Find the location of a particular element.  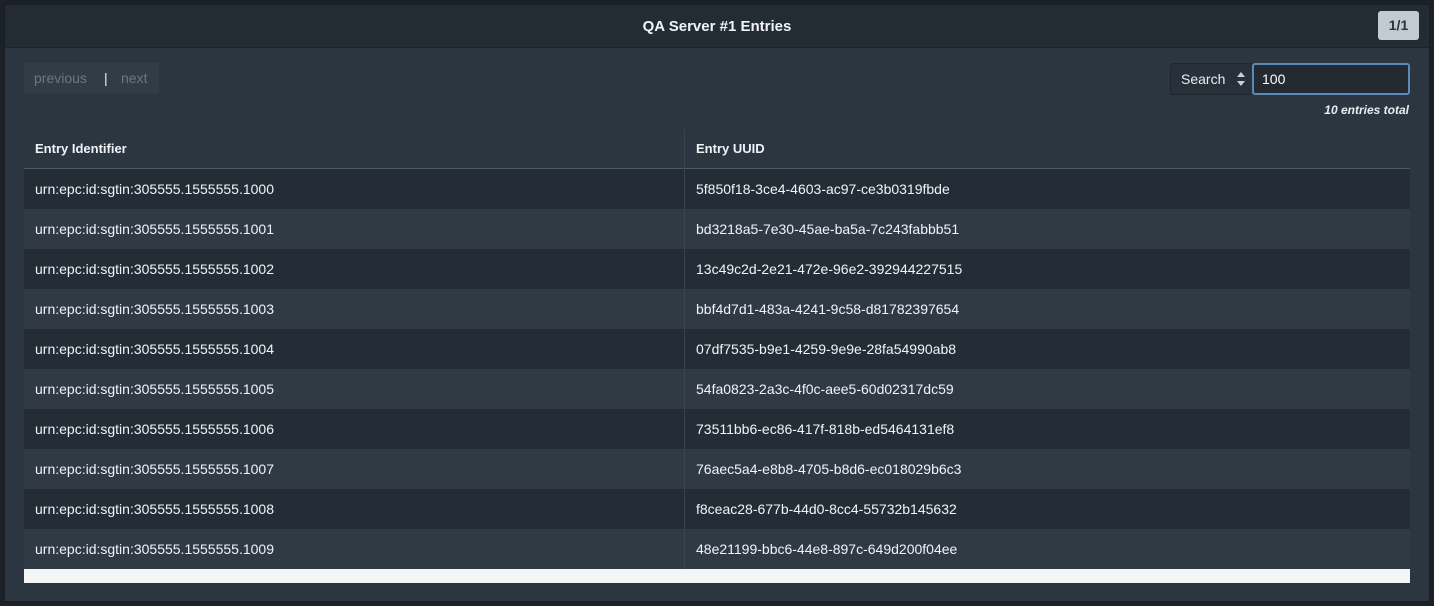

search-mode-select: Search is located at coordinates (1211, 79).